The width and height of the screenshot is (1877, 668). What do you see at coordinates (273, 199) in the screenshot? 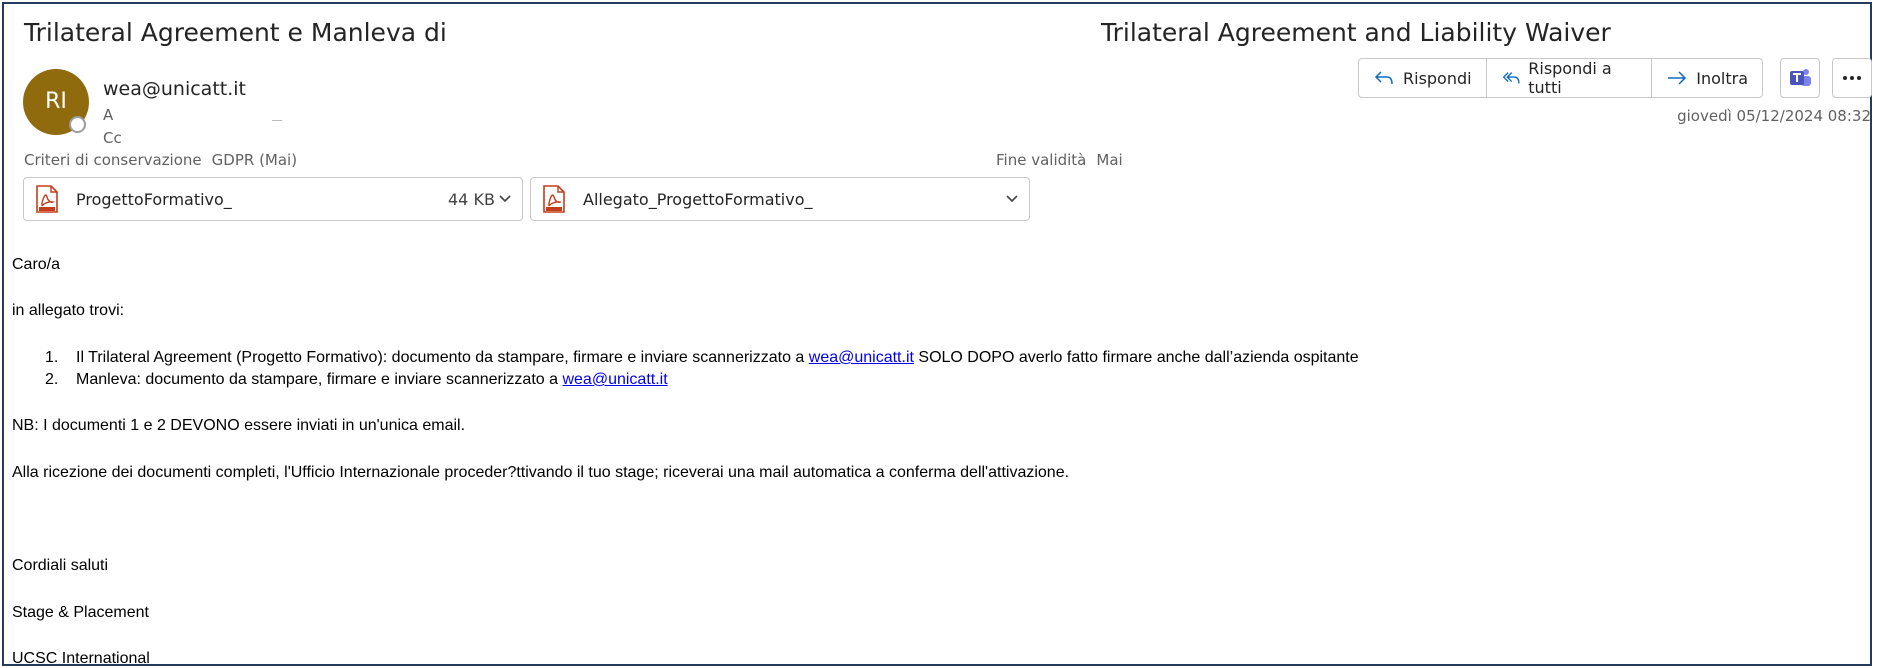
I see `attachment-card: ProgettoFormativo_ 44 KB` at bounding box center [273, 199].